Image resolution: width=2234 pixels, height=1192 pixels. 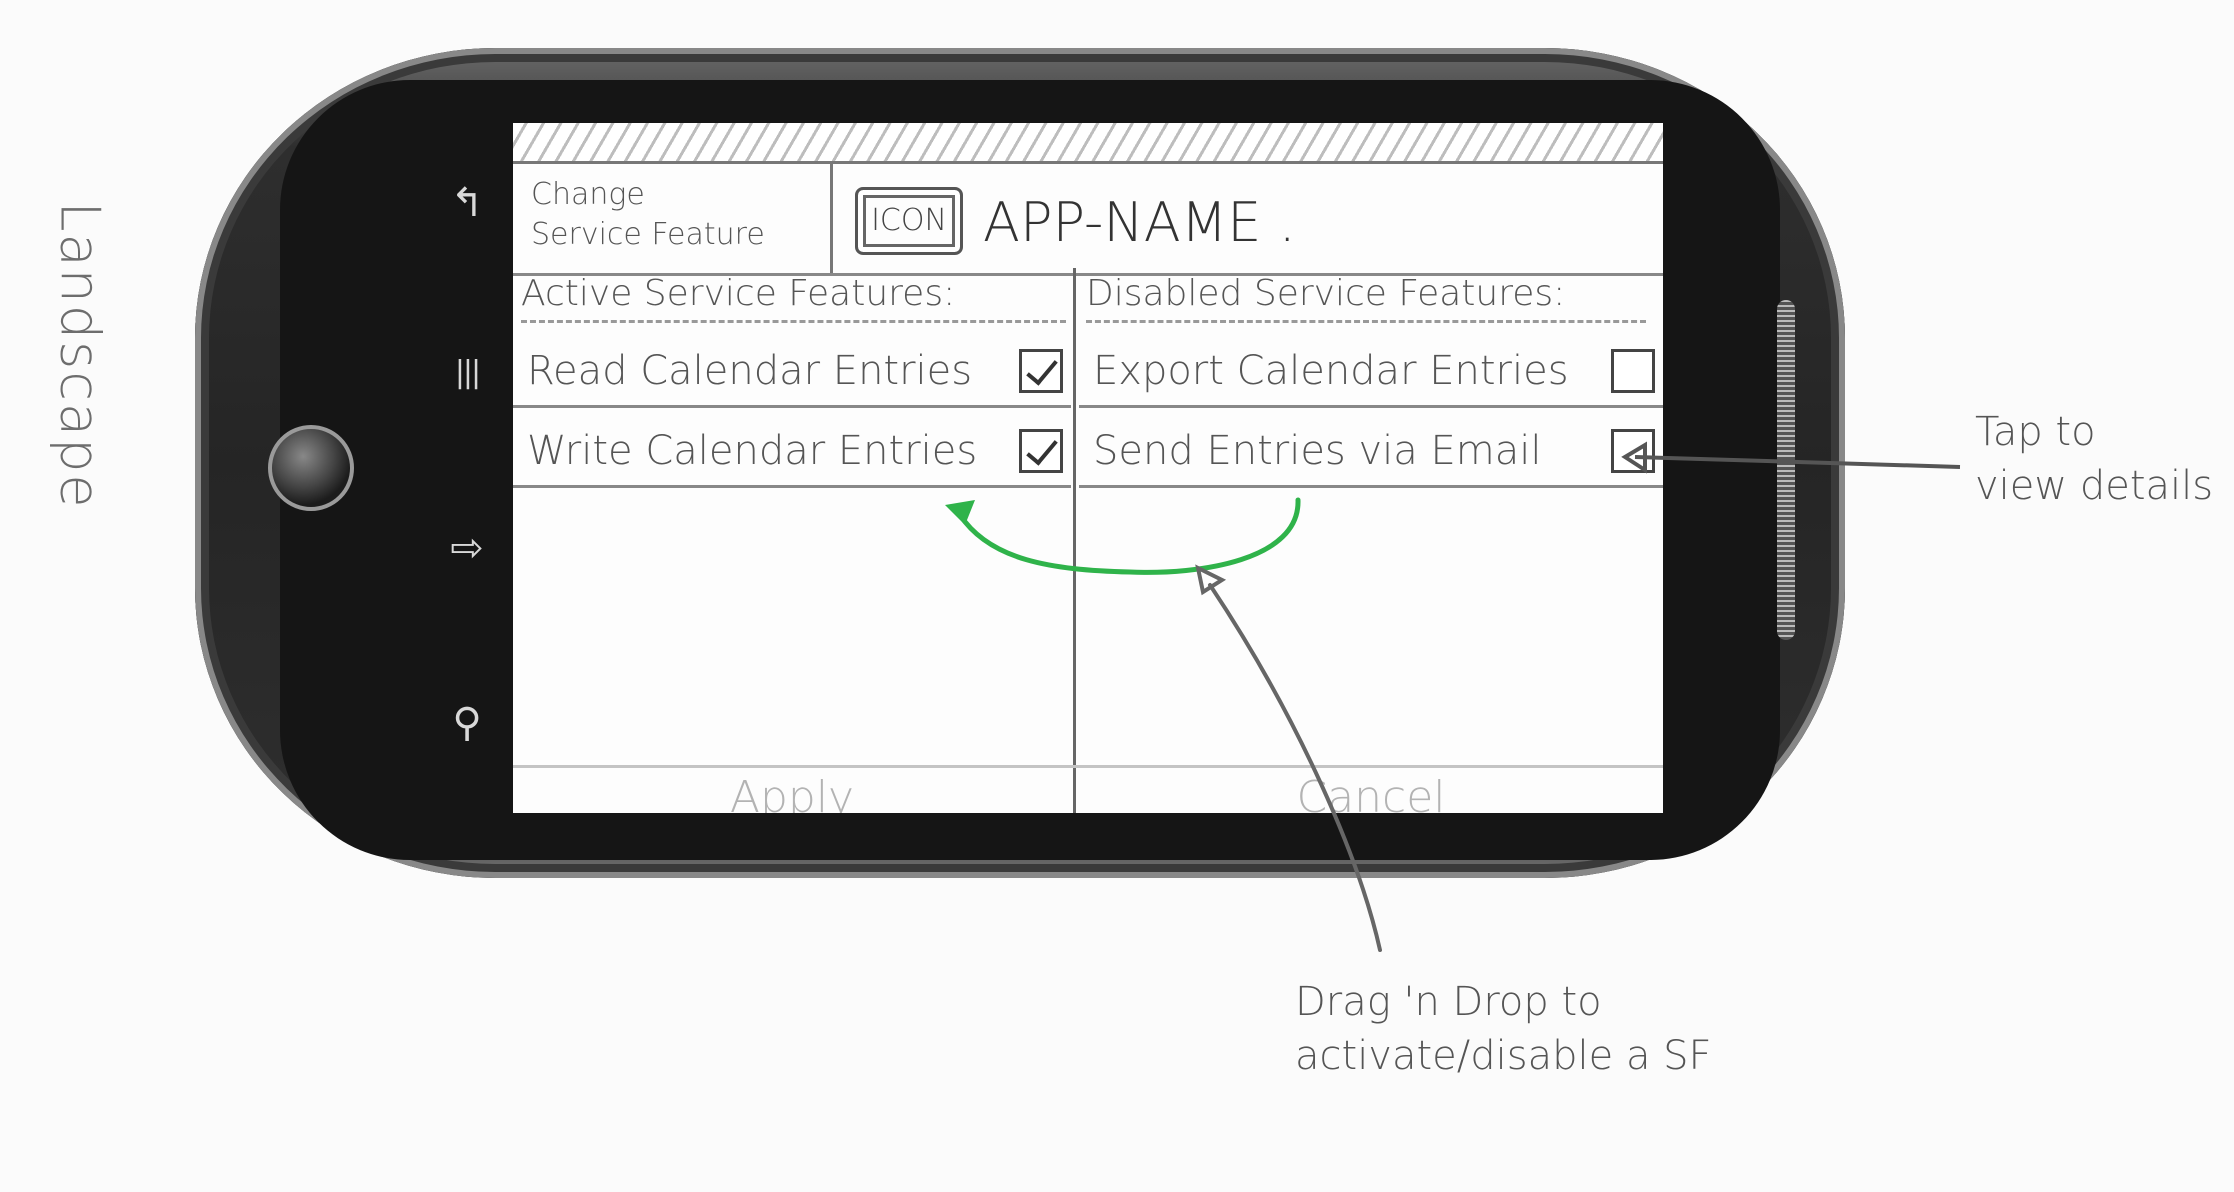 I want to click on back-key: ↰, so click(x=467, y=203).